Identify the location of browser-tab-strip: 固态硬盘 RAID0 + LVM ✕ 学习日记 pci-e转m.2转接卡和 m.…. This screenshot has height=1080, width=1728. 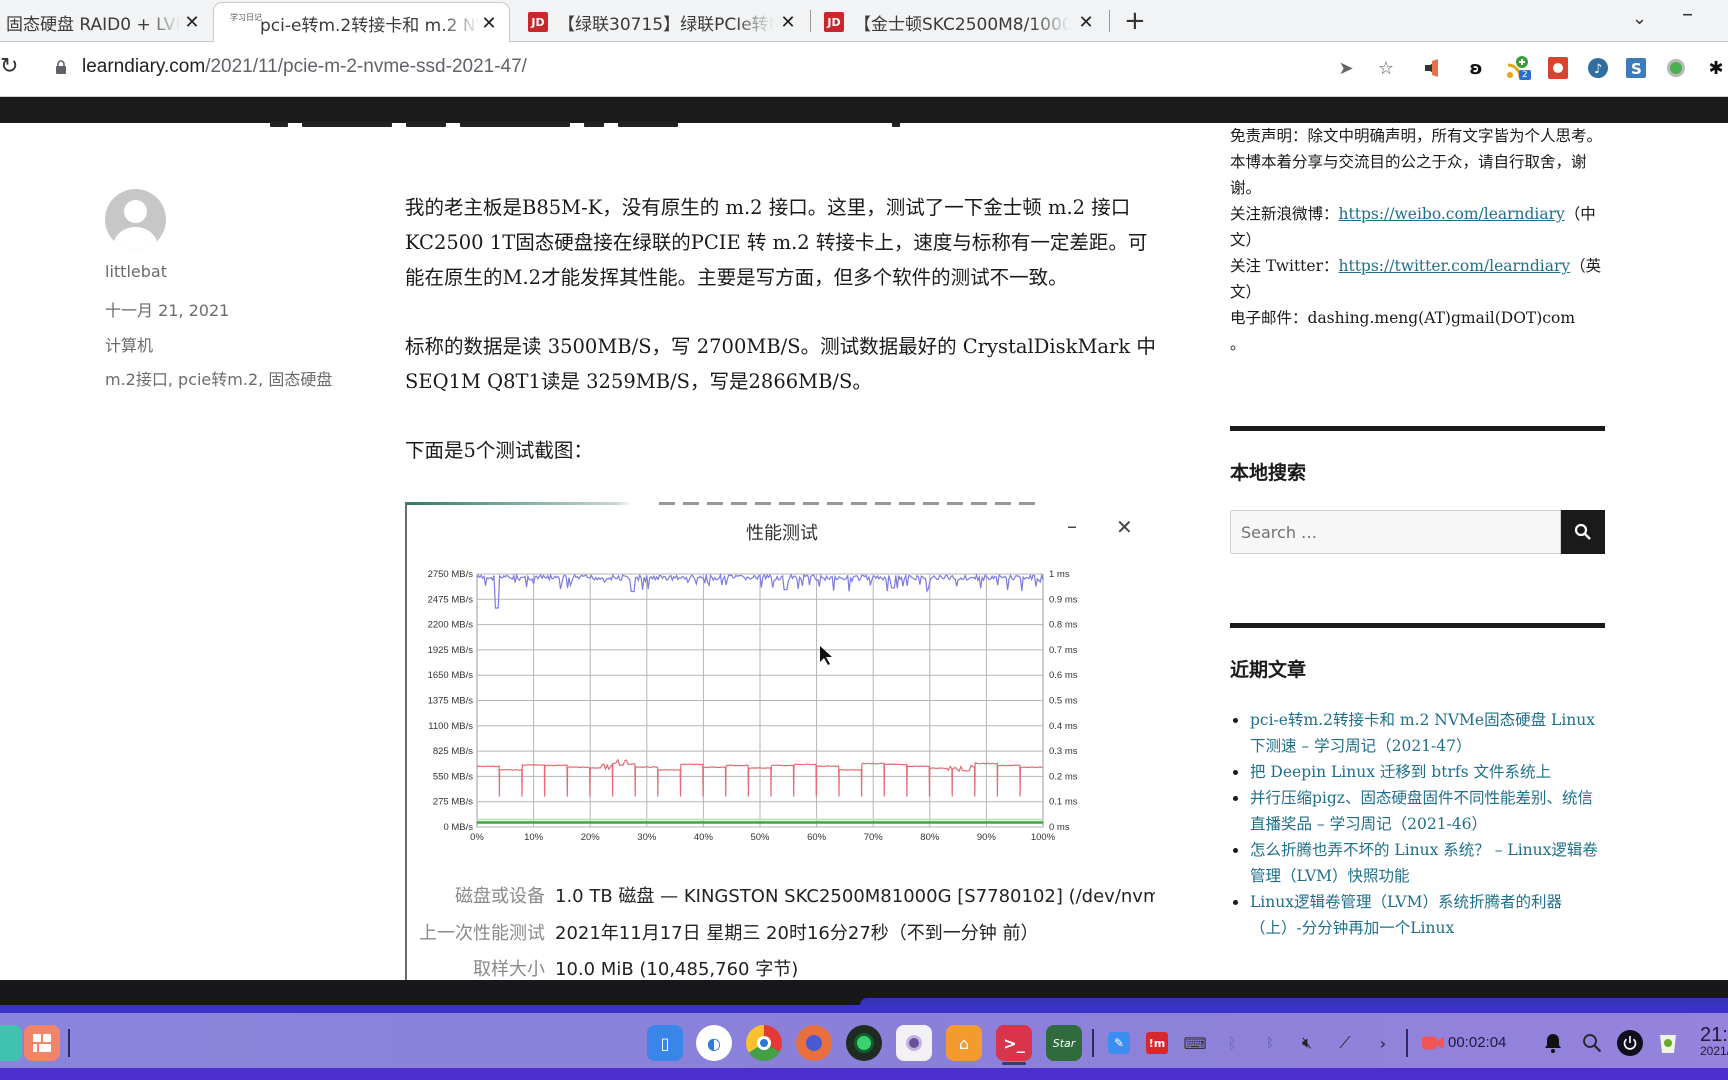
(864, 21).